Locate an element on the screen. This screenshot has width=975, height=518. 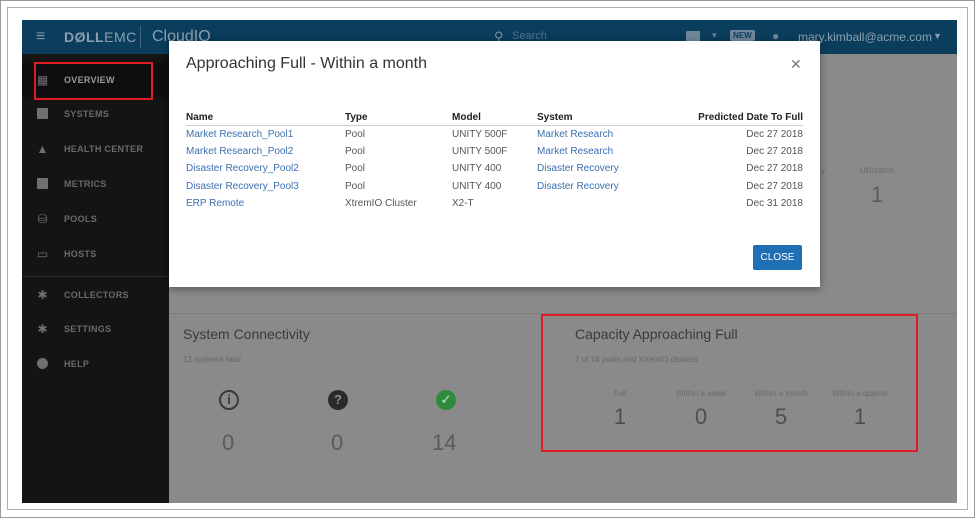
monitor-icon: ▭ is located at coordinates (42, 254).